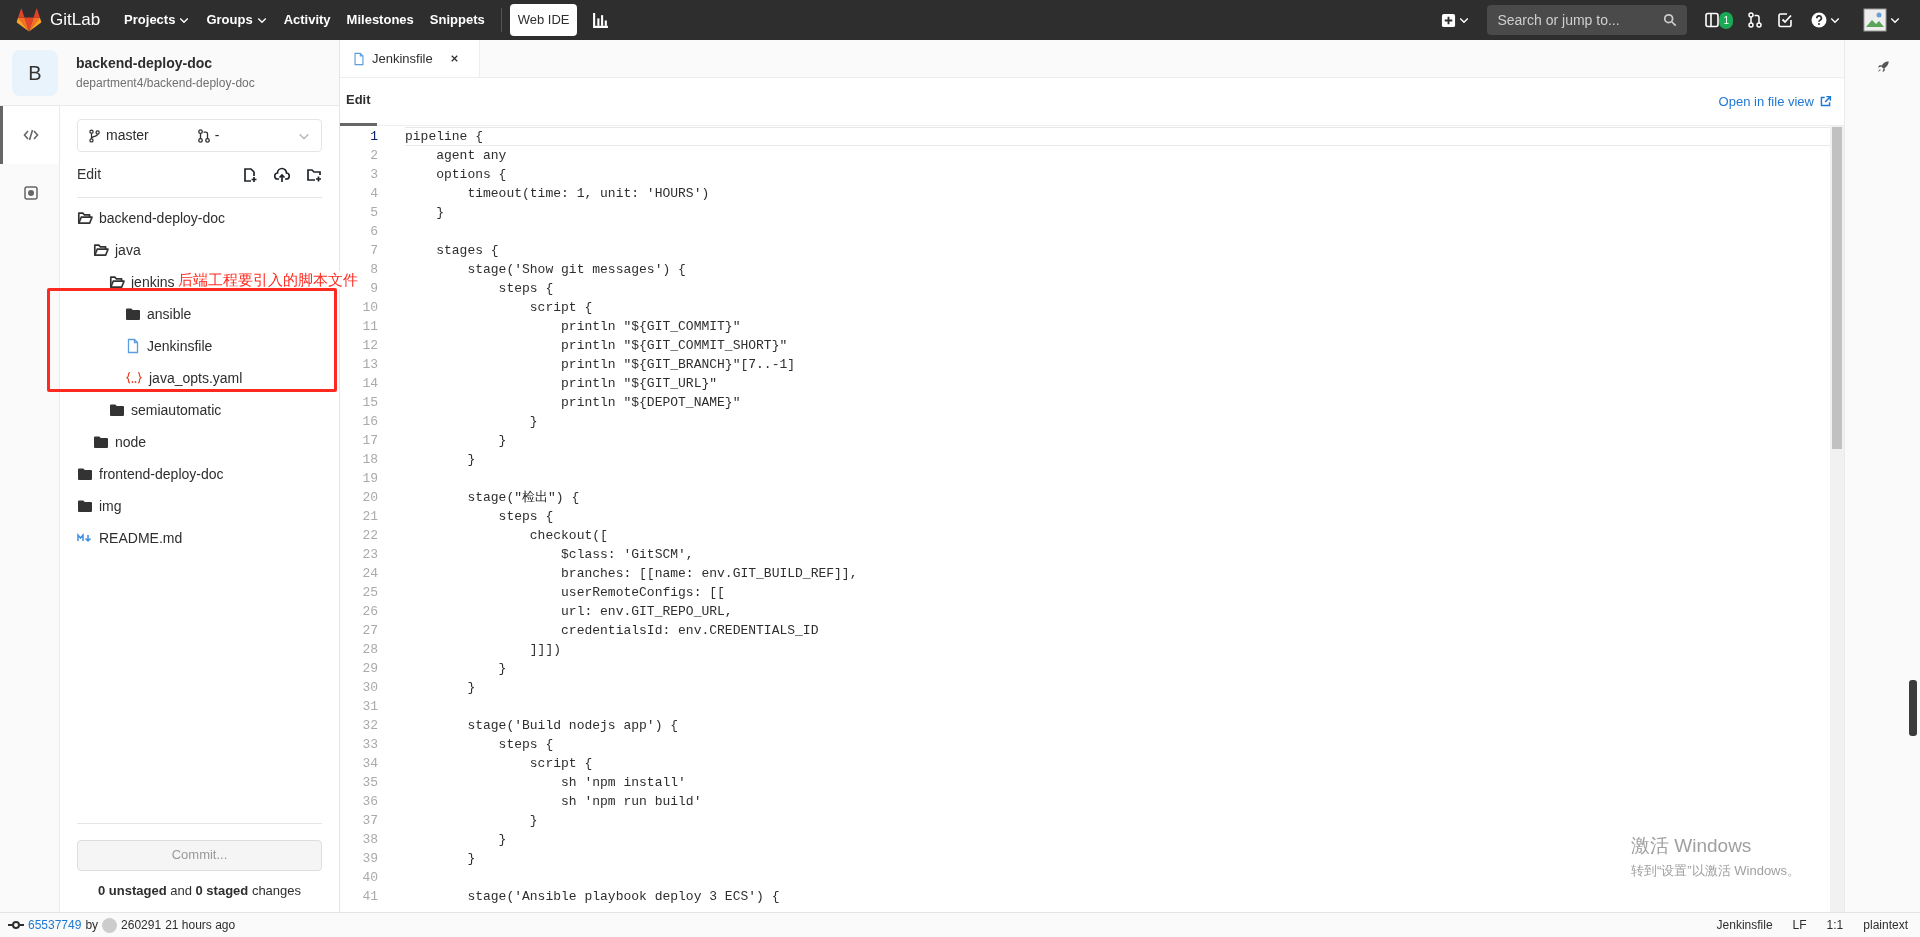 The image size is (1920, 937). I want to click on line-number: 31, so click(370, 706).